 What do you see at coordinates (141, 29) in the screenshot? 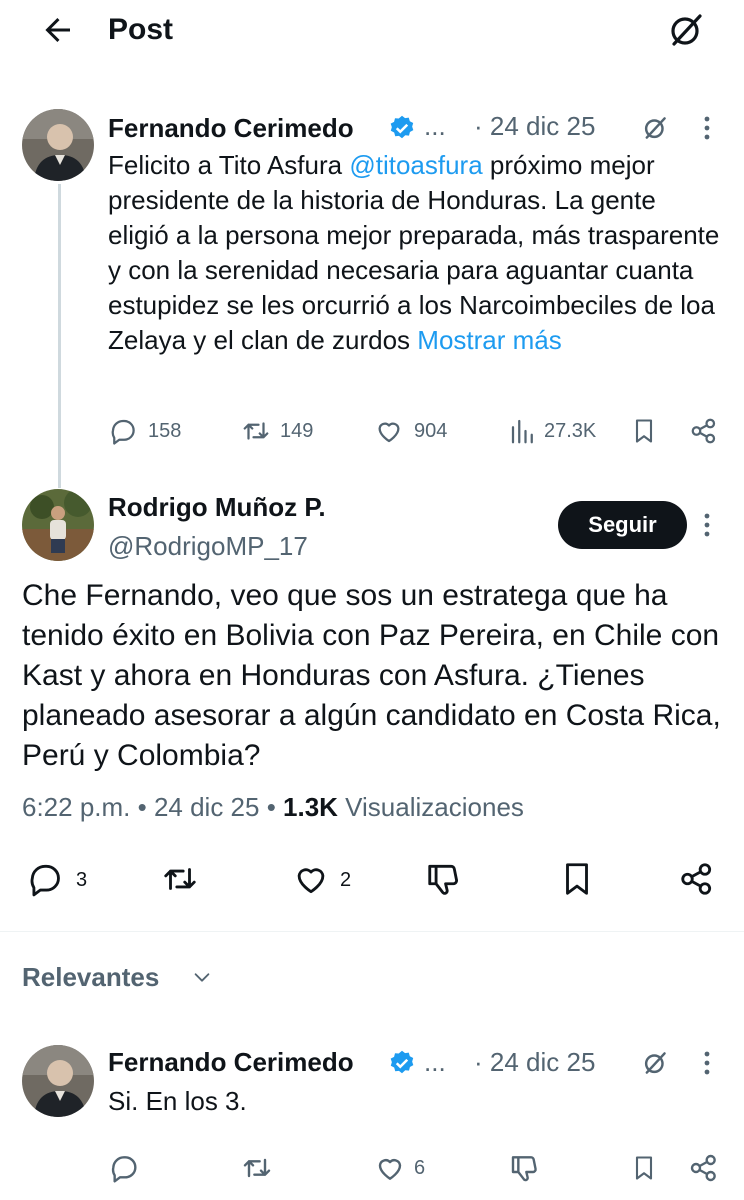
I see `page-title: Post` at bounding box center [141, 29].